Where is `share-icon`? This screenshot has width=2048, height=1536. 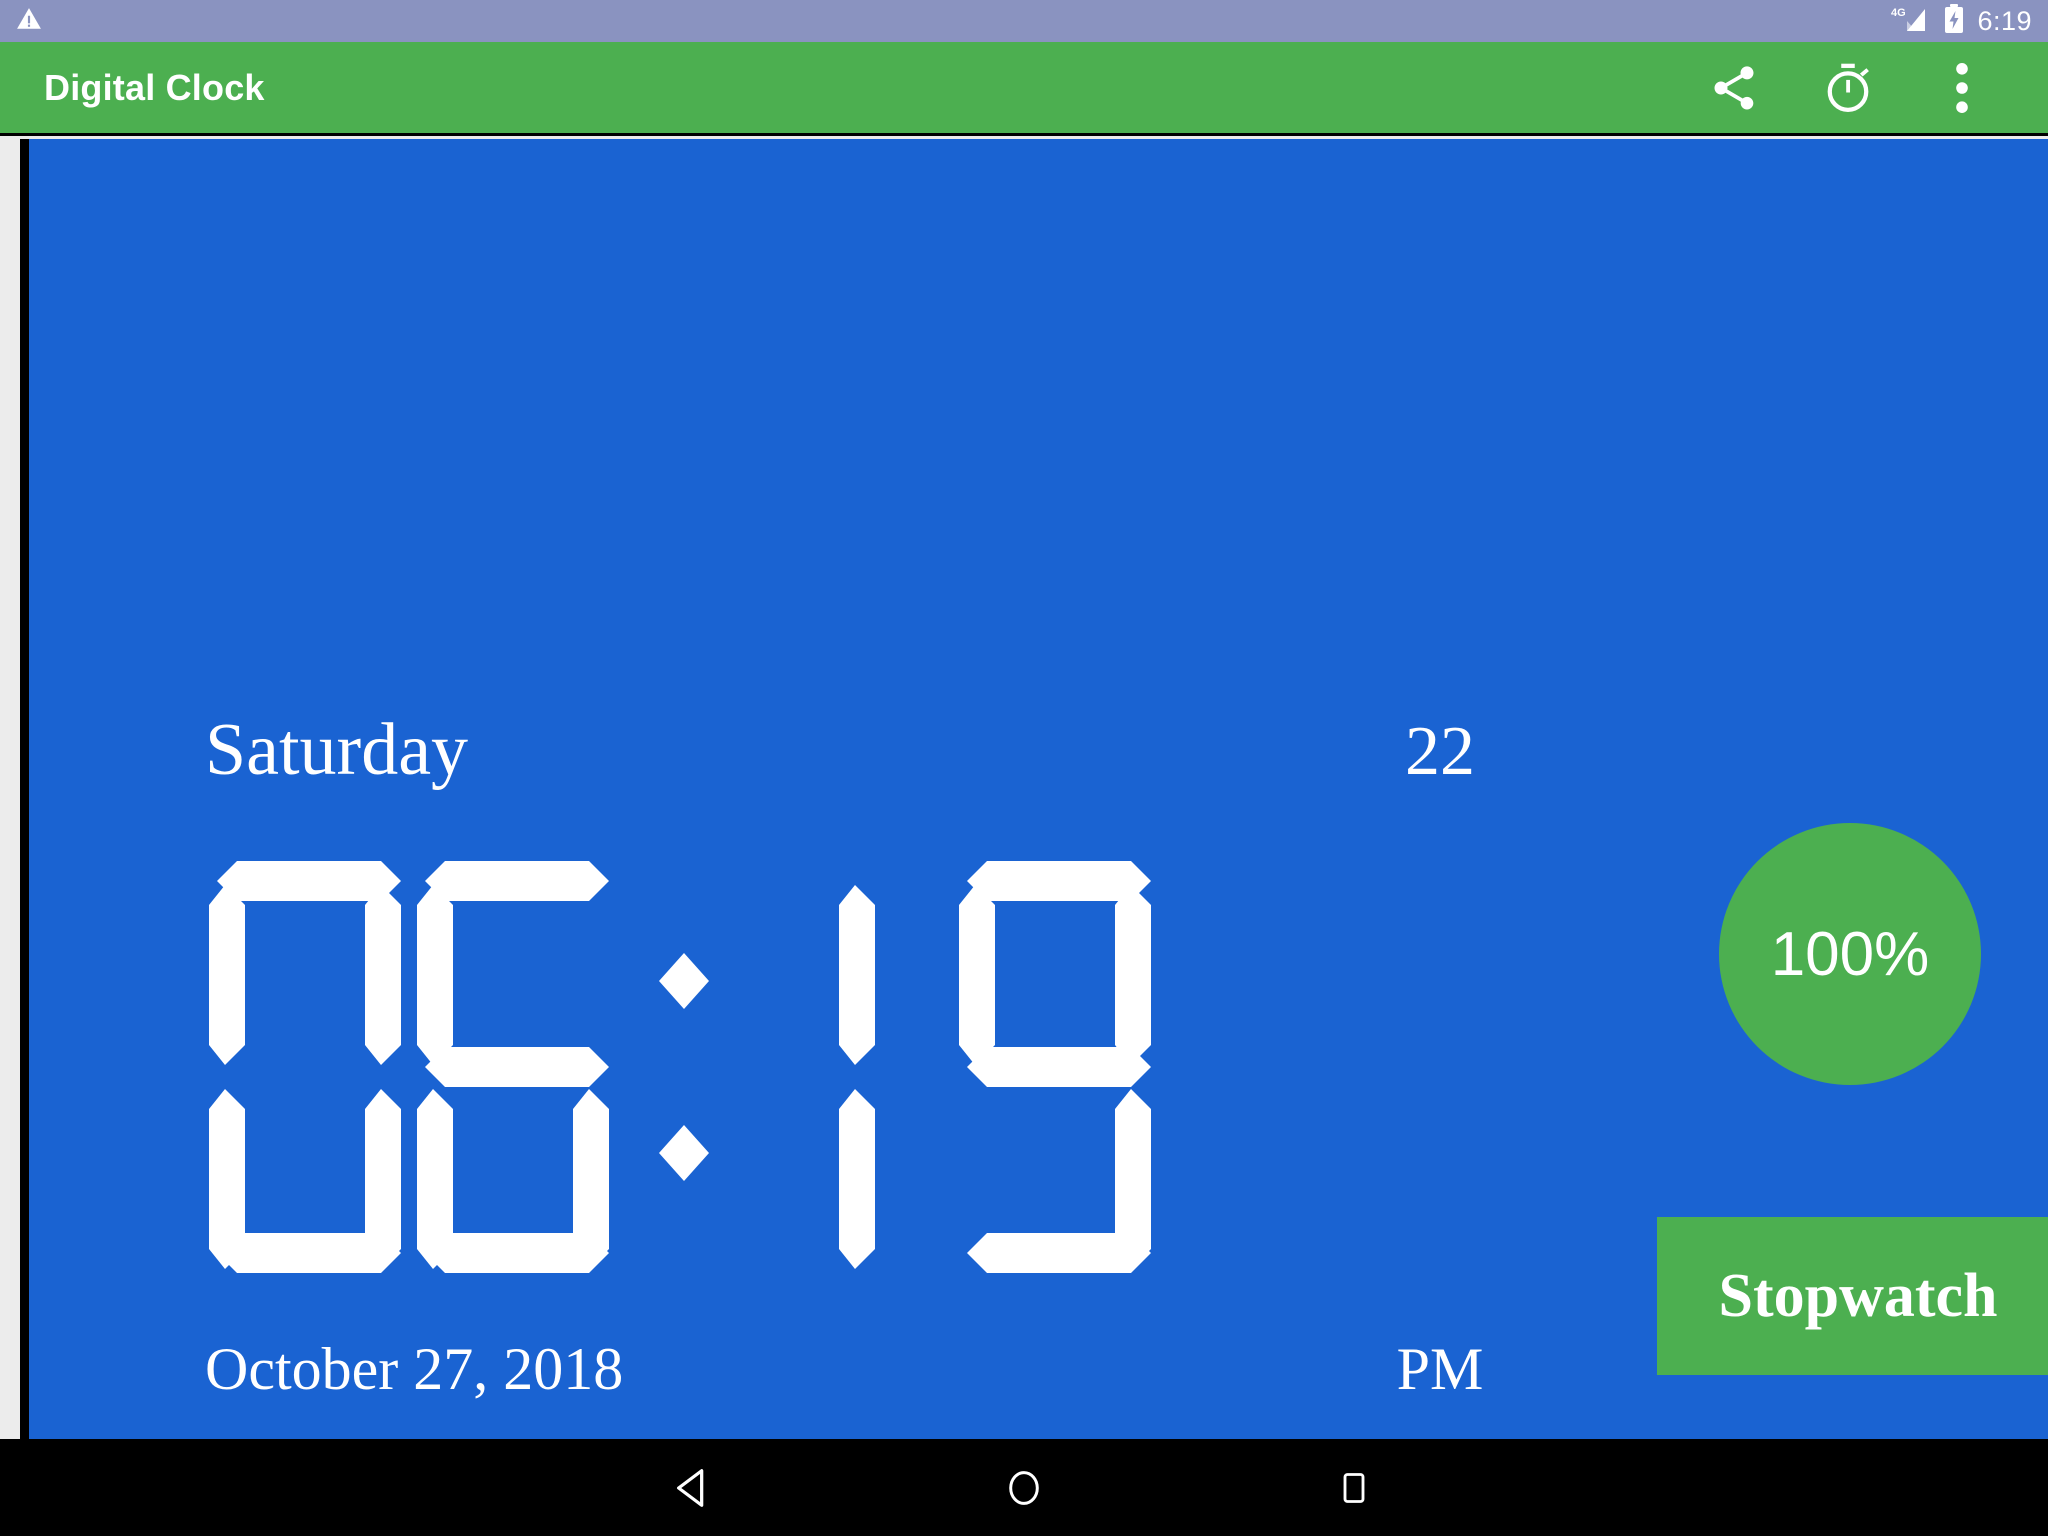 share-icon is located at coordinates (1734, 88).